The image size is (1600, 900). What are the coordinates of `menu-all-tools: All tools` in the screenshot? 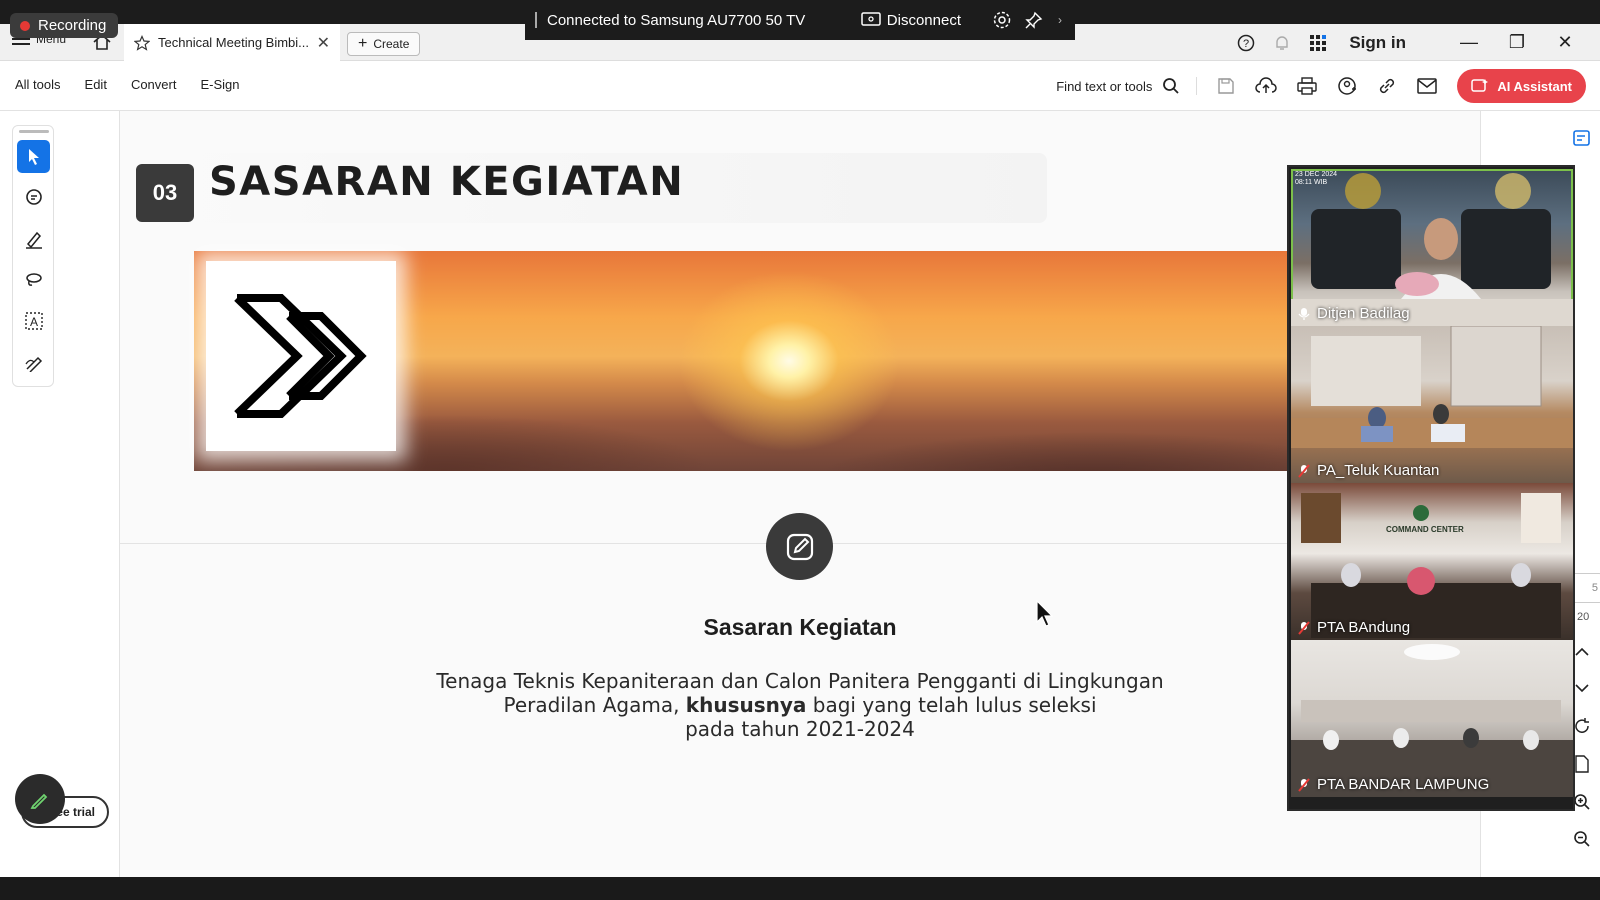 It's located at (38, 84).